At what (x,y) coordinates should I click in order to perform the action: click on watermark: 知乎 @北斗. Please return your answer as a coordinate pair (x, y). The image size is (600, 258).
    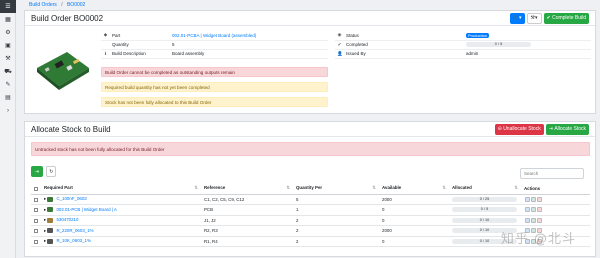
    Looking at the image, I should click on (538, 239).